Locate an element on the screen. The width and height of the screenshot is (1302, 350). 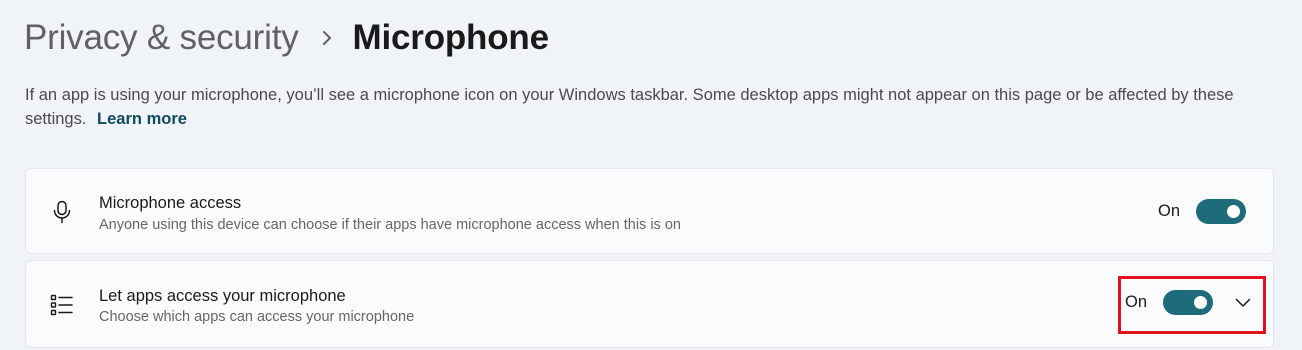
let-apps-access-title: Let apps access your microphone is located at coordinates (222, 296).